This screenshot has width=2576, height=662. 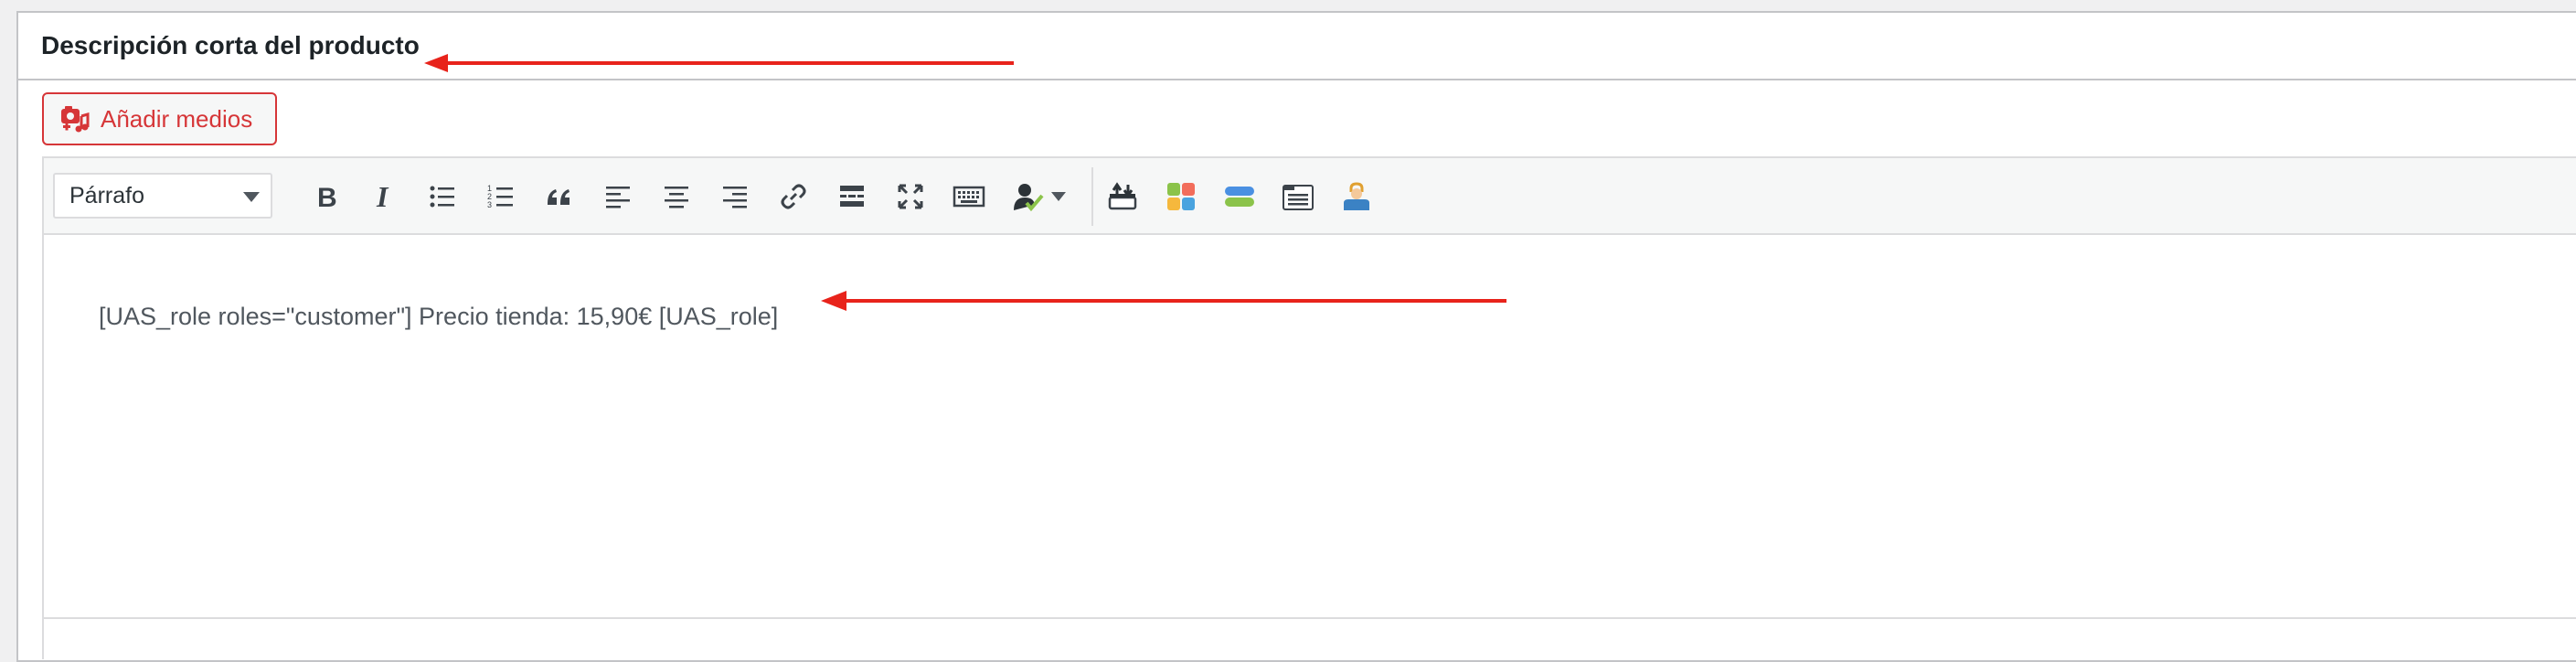 I want to click on shortcode-insert-button, so click(x=1122, y=196).